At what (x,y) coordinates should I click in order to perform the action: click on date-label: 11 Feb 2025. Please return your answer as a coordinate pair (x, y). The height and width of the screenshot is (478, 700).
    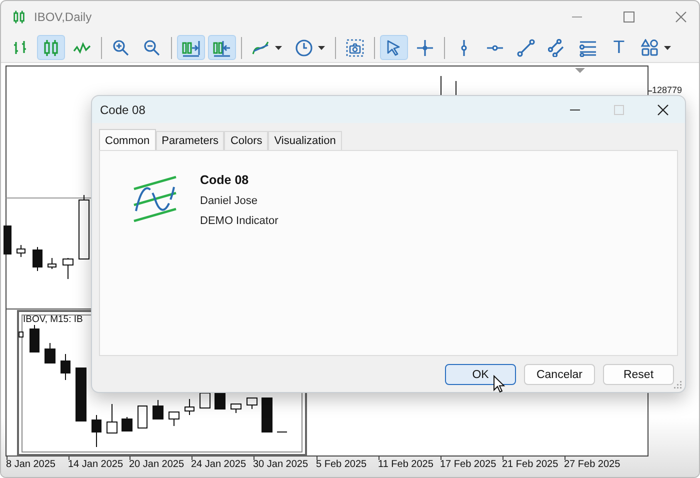
    Looking at the image, I should click on (406, 464).